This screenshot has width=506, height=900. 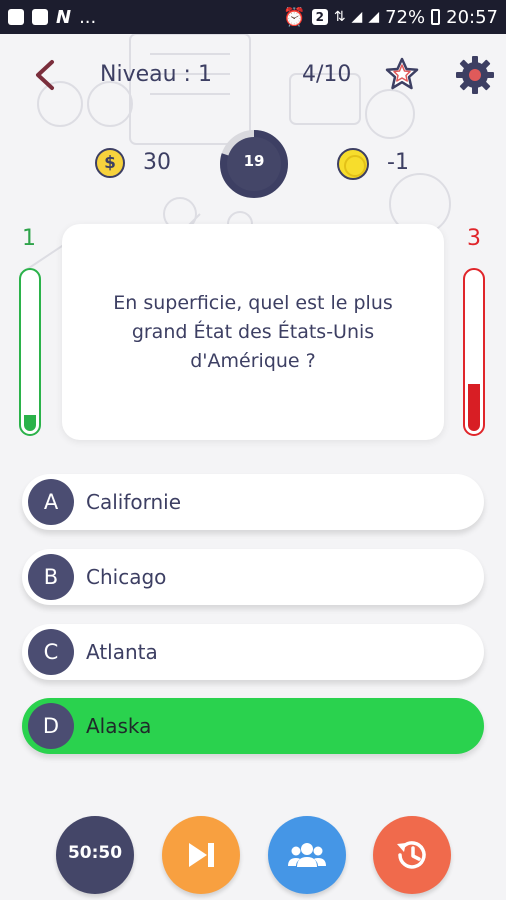 I want to click on answer-option-c: C Atlanta, so click(x=253, y=652).